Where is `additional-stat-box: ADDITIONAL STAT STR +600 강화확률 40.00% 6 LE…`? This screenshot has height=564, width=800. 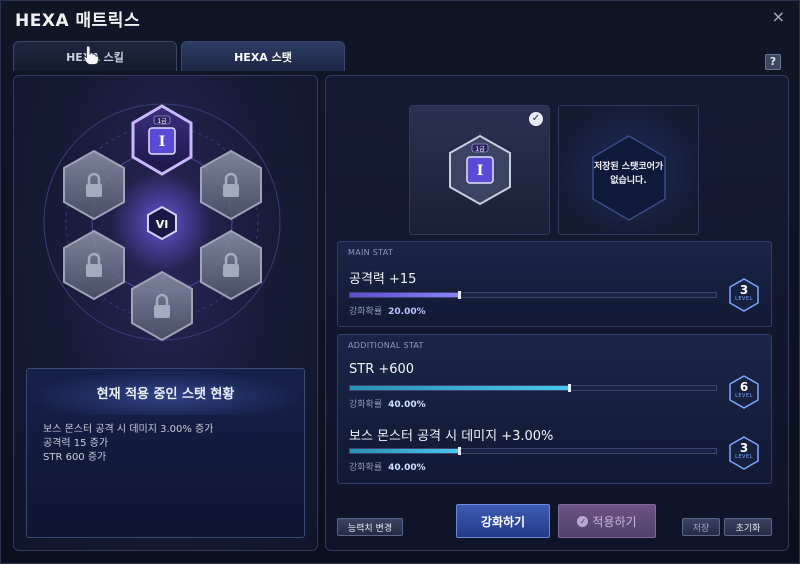
additional-stat-box: ADDITIONAL STAT STR +600 강화확률 40.00% 6 LE… is located at coordinates (554, 409).